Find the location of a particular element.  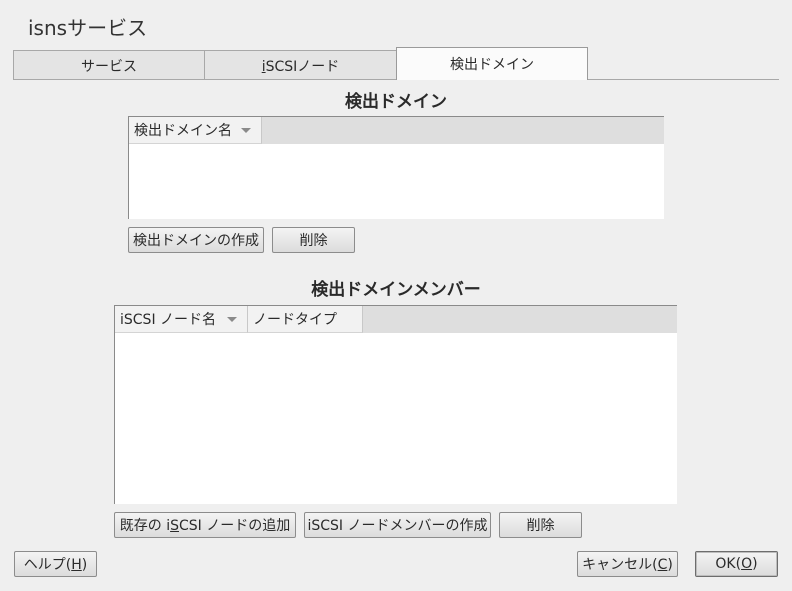

help-button-label: ヘルプ(H) is located at coordinates (55, 565).